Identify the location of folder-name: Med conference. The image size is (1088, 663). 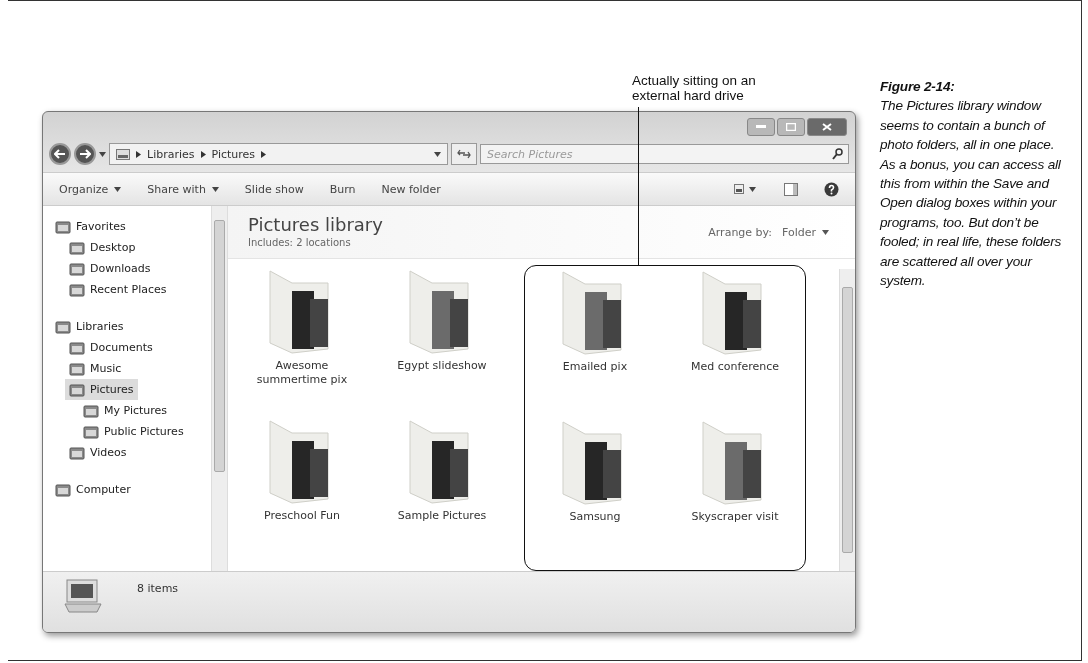
(735, 367).